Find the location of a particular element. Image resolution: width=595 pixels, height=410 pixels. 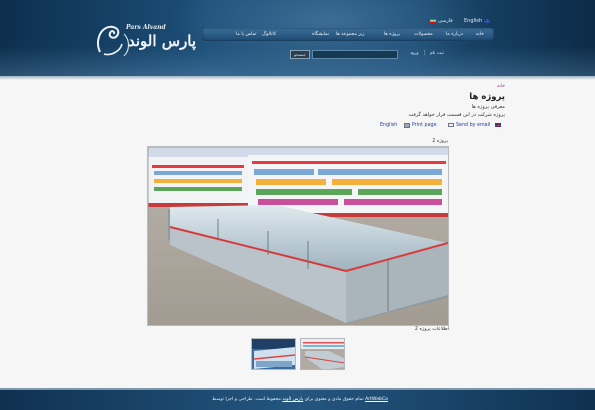

send-email-label: Send by email is located at coordinates (473, 125).